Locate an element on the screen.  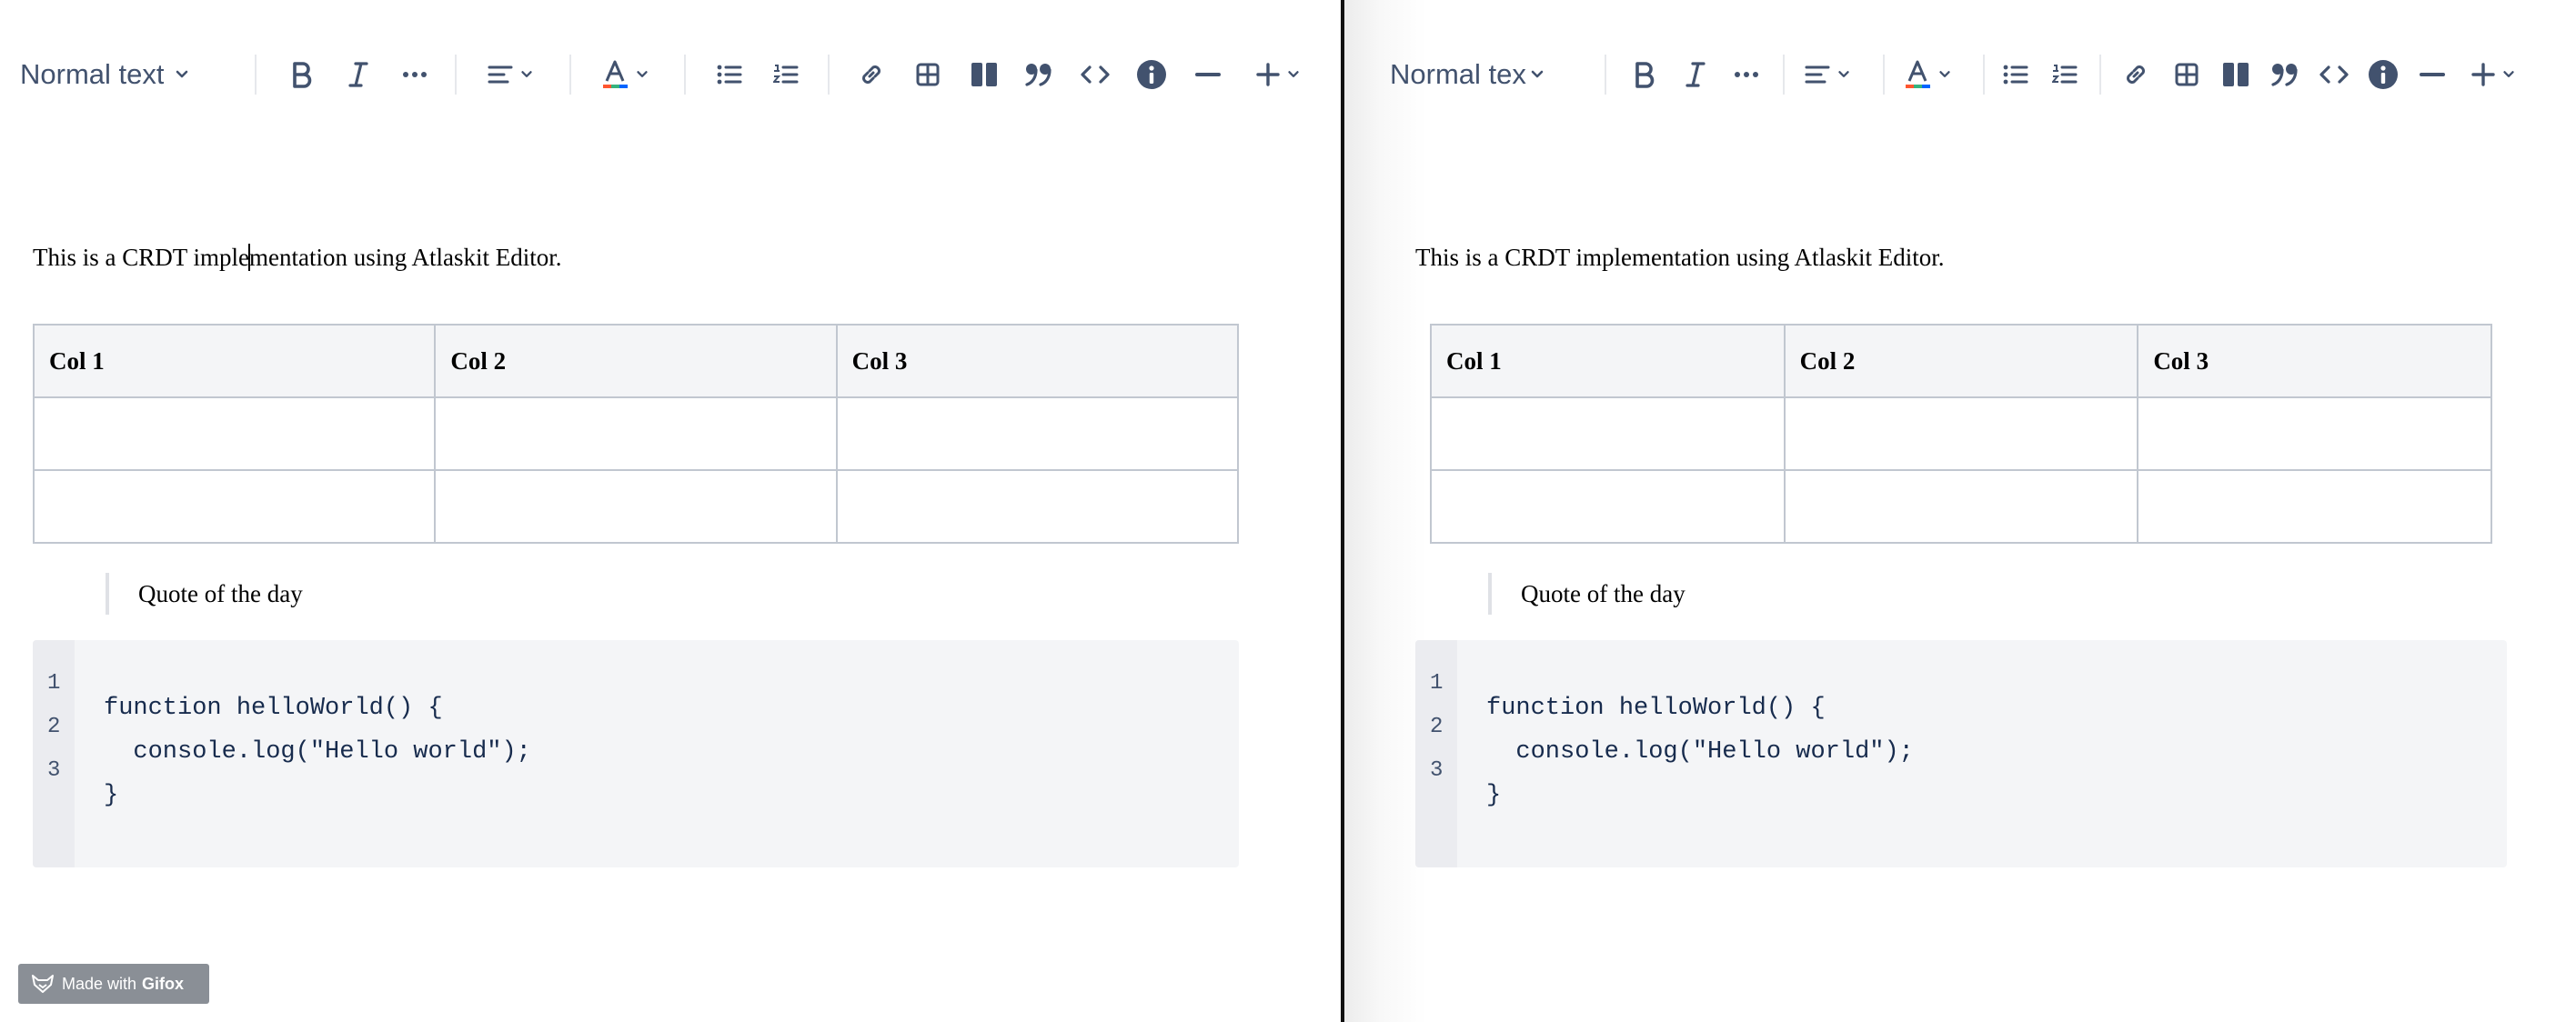
paragraph-text: mentation using Atlaskit Editor. is located at coordinates (405, 257).